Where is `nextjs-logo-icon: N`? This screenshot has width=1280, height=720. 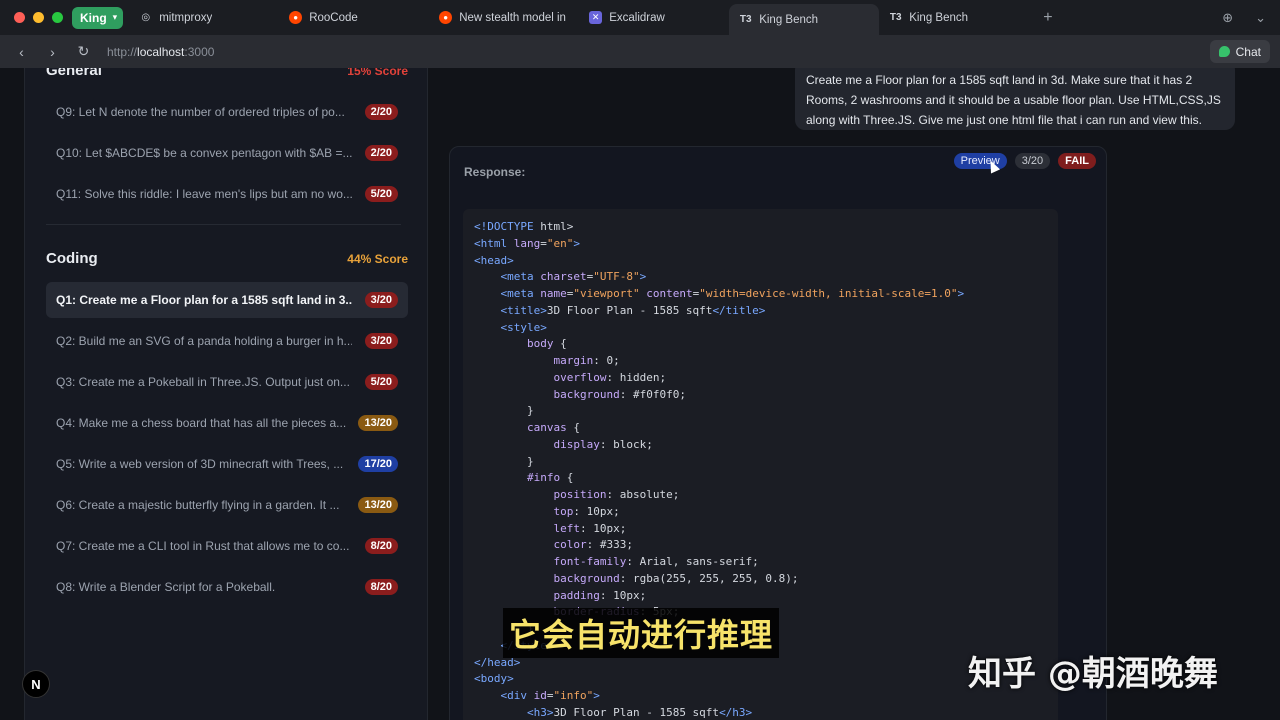 nextjs-logo-icon: N is located at coordinates (36, 684).